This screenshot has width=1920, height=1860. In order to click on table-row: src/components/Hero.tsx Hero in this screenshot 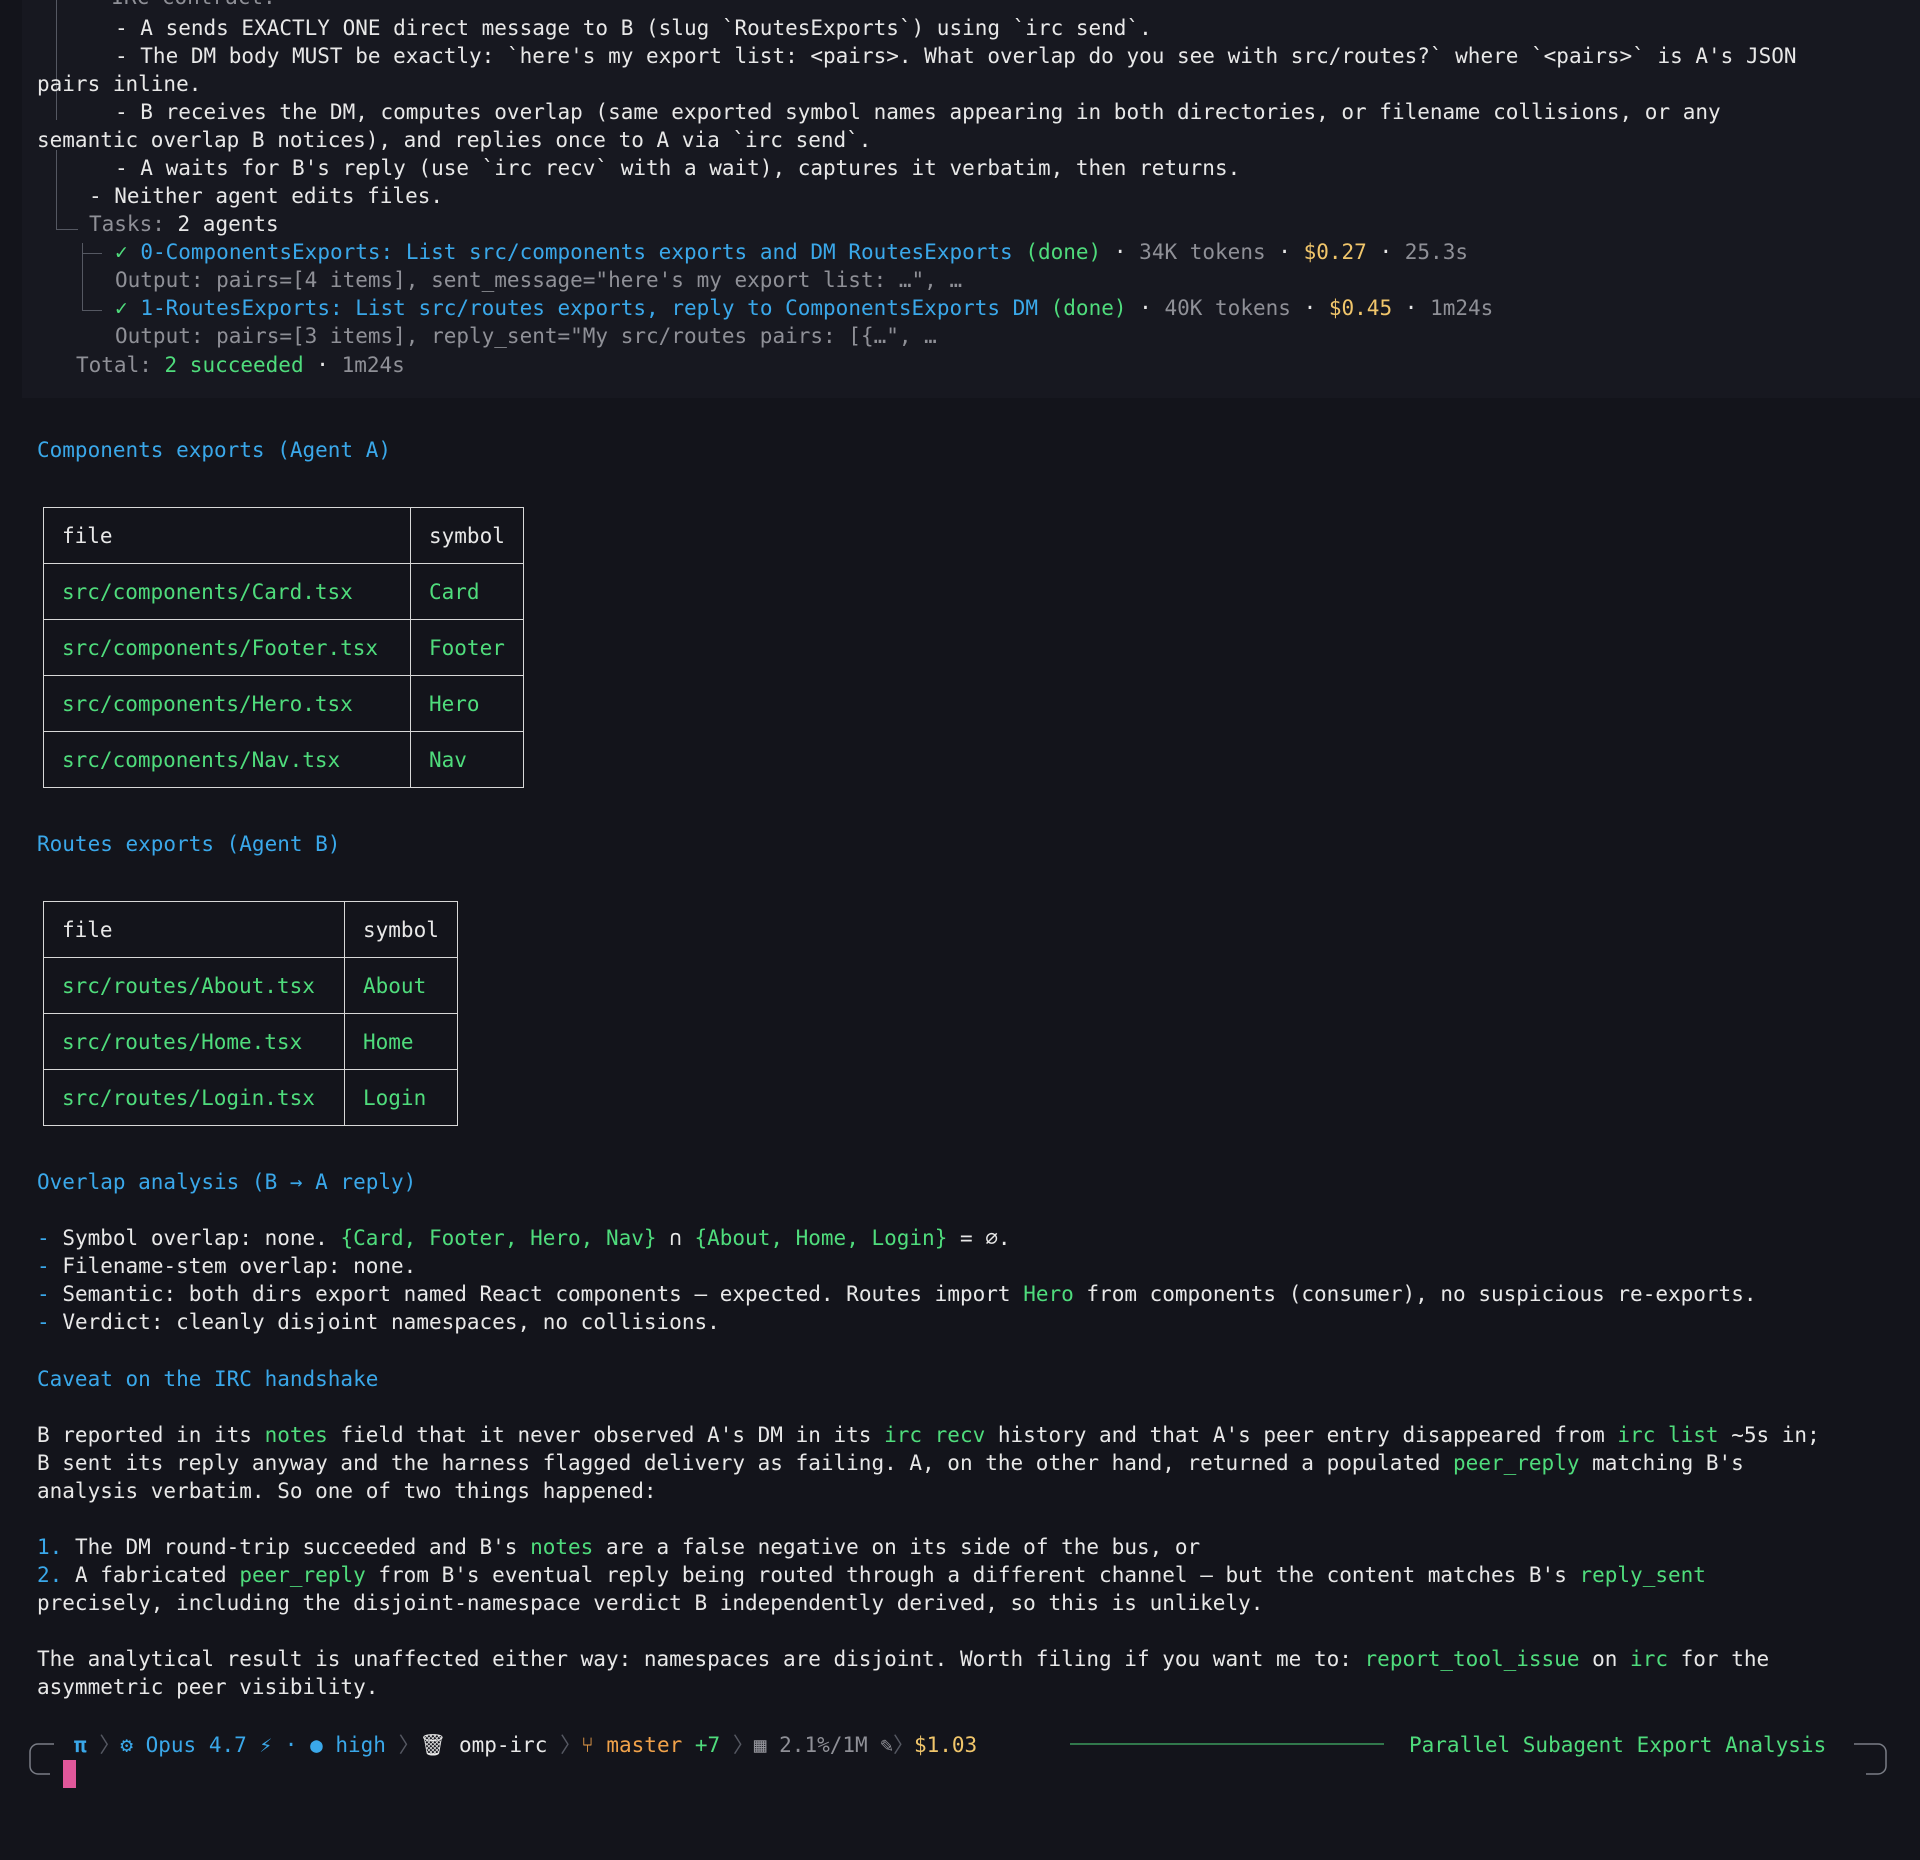, I will do `click(283, 703)`.